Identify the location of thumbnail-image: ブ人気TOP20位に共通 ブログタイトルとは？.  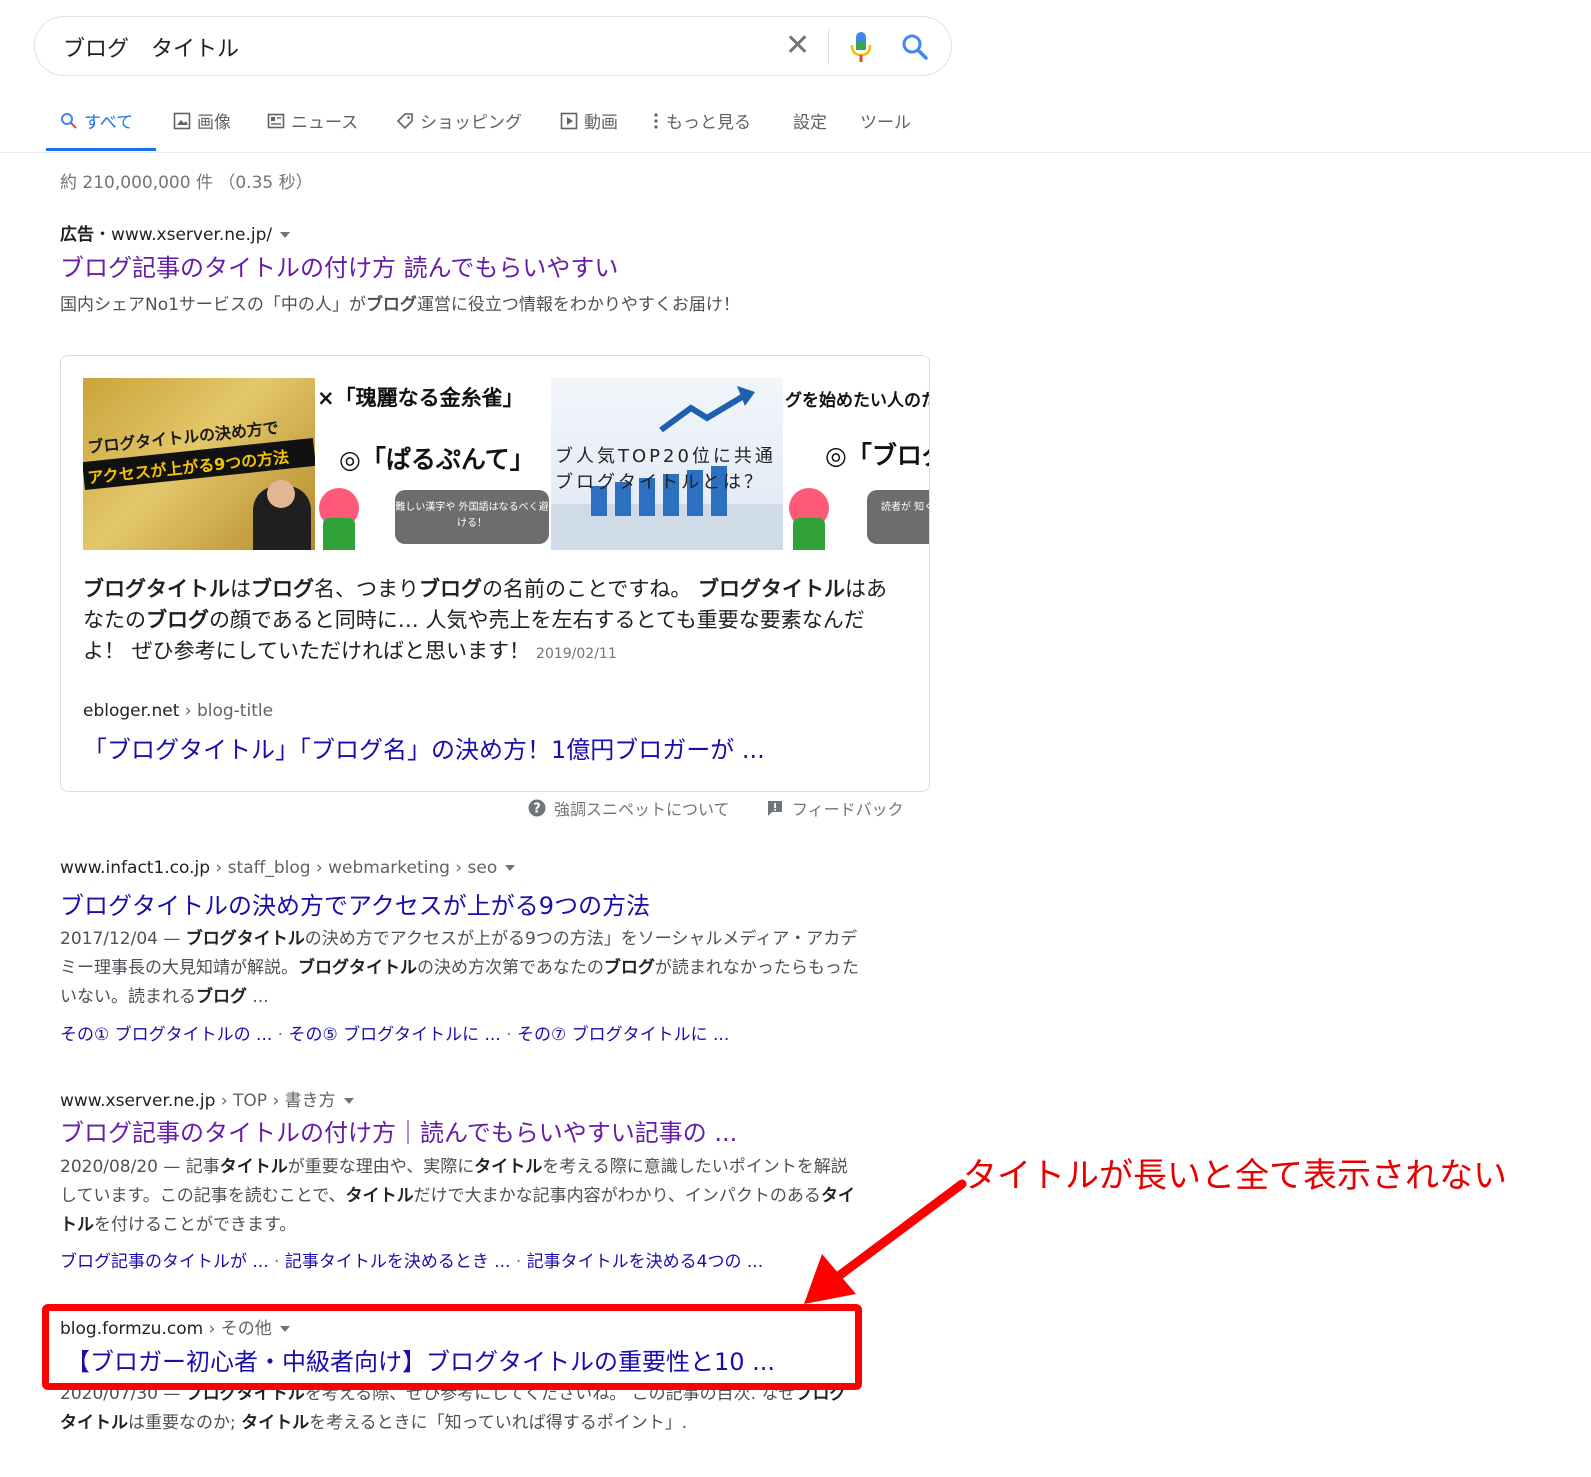
(667, 464).